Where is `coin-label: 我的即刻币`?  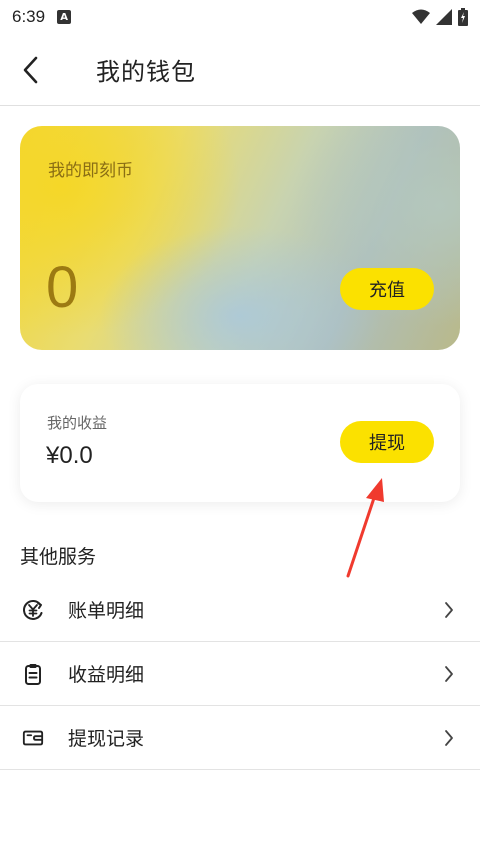 coin-label: 我的即刻币 is located at coordinates (90, 171).